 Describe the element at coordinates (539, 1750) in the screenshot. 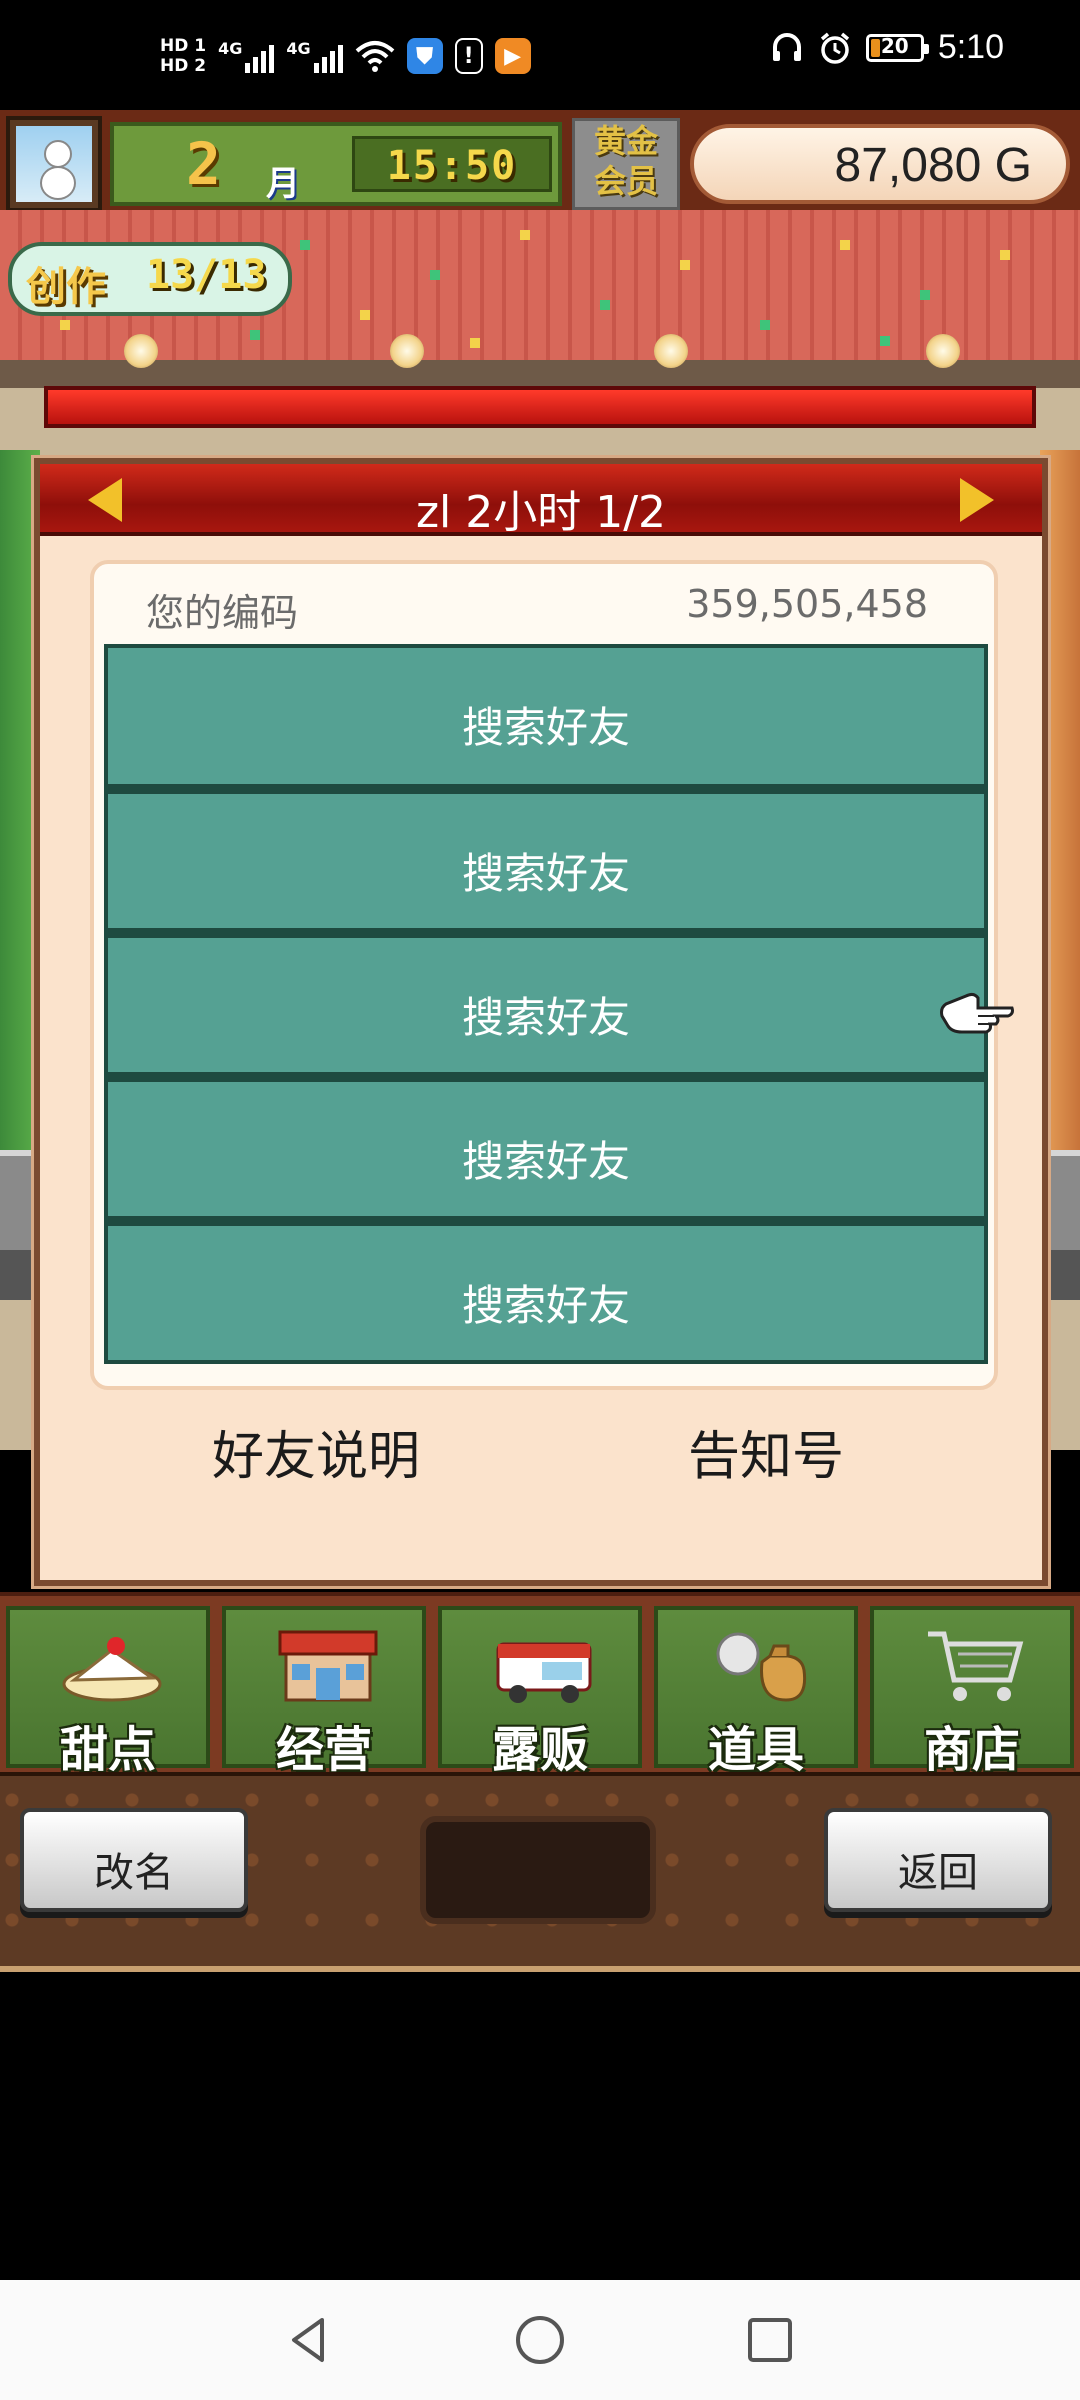

I see `menu-stall-label: 露贩` at that location.